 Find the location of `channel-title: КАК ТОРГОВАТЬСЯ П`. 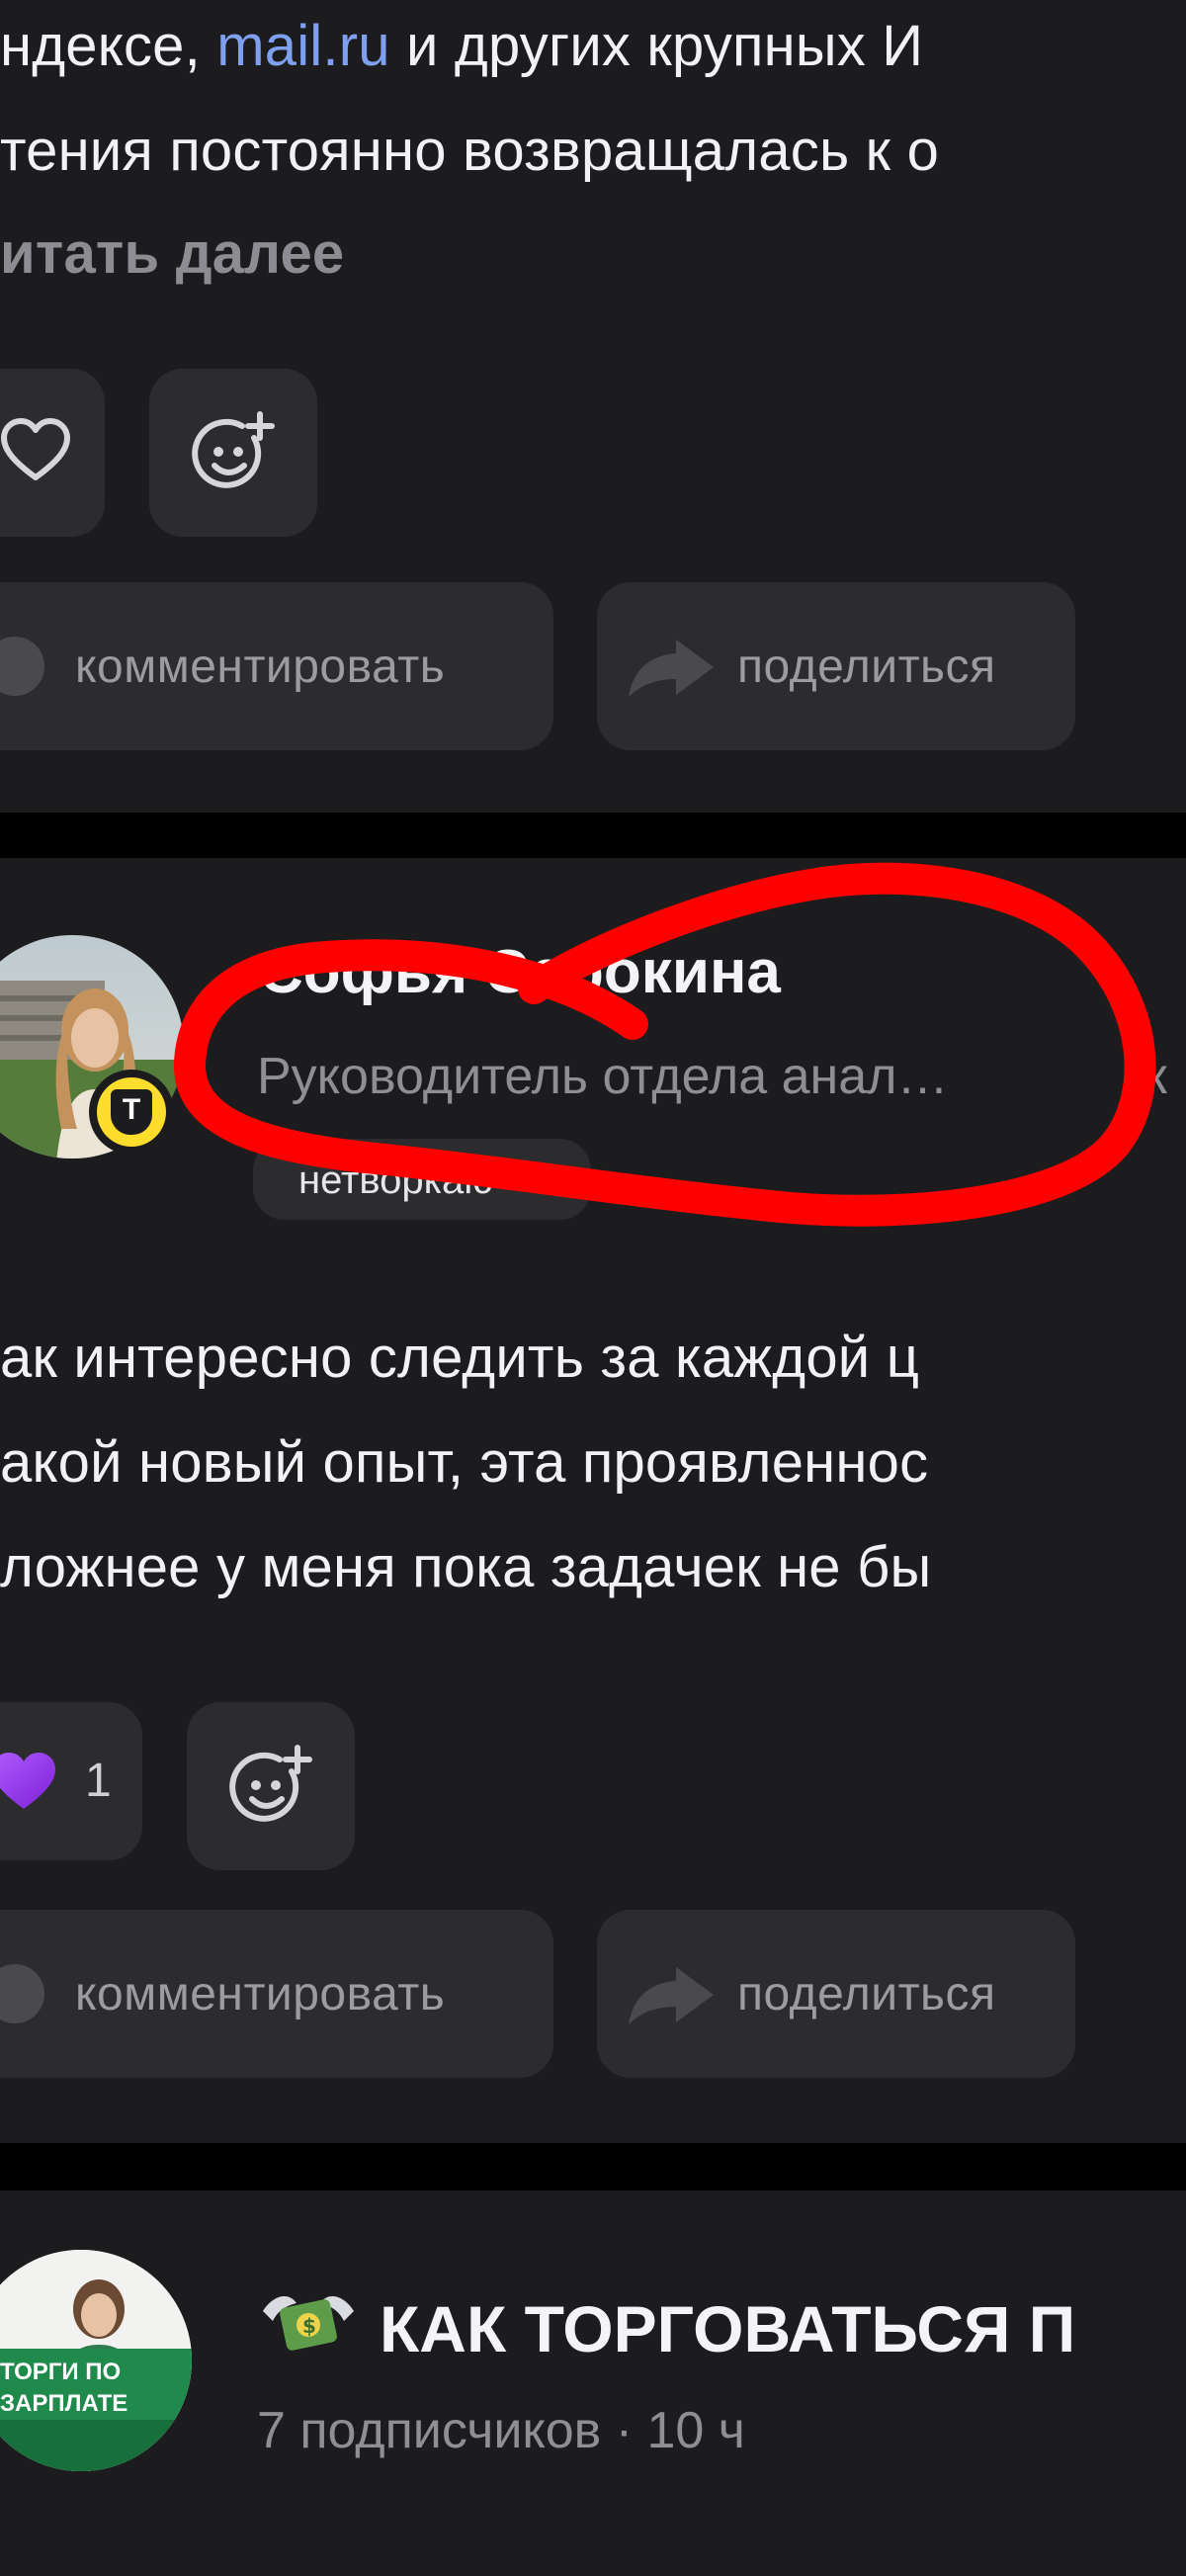

channel-title: КАК ТОРГОВАТЬСЯ П is located at coordinates (727, 2328).